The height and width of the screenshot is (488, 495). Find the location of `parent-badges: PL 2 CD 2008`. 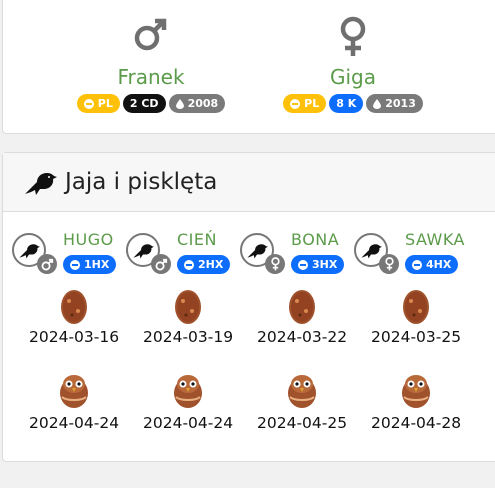

parent-badges: PL 2 CD 2008 is located at coordinates (151, 103).